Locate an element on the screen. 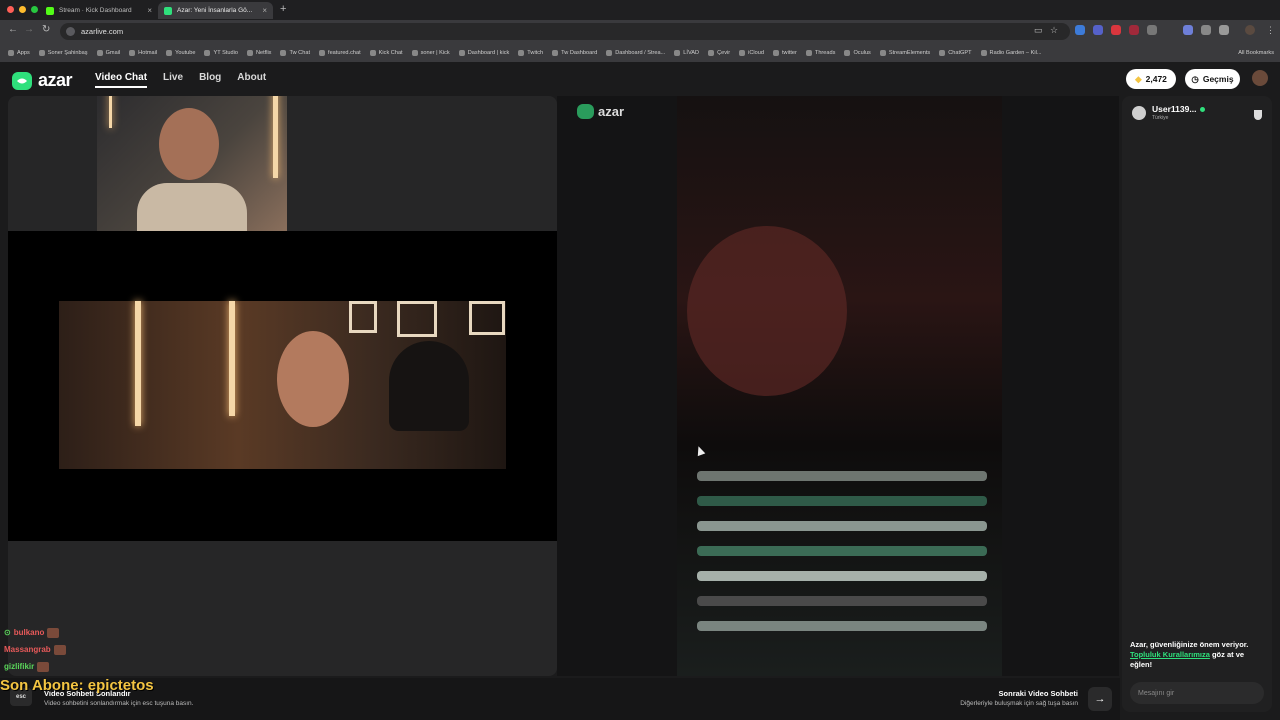  nav-video-chat: Video Chat is located at coordinates (121, 80).